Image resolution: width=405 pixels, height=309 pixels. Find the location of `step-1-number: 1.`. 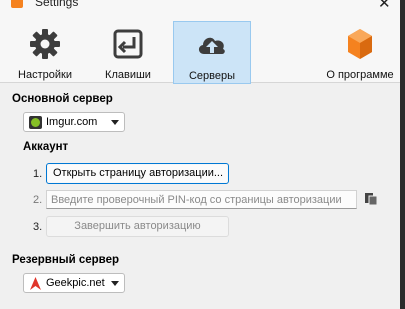

step-1-number: 1. is located at coordinates (38, 174).